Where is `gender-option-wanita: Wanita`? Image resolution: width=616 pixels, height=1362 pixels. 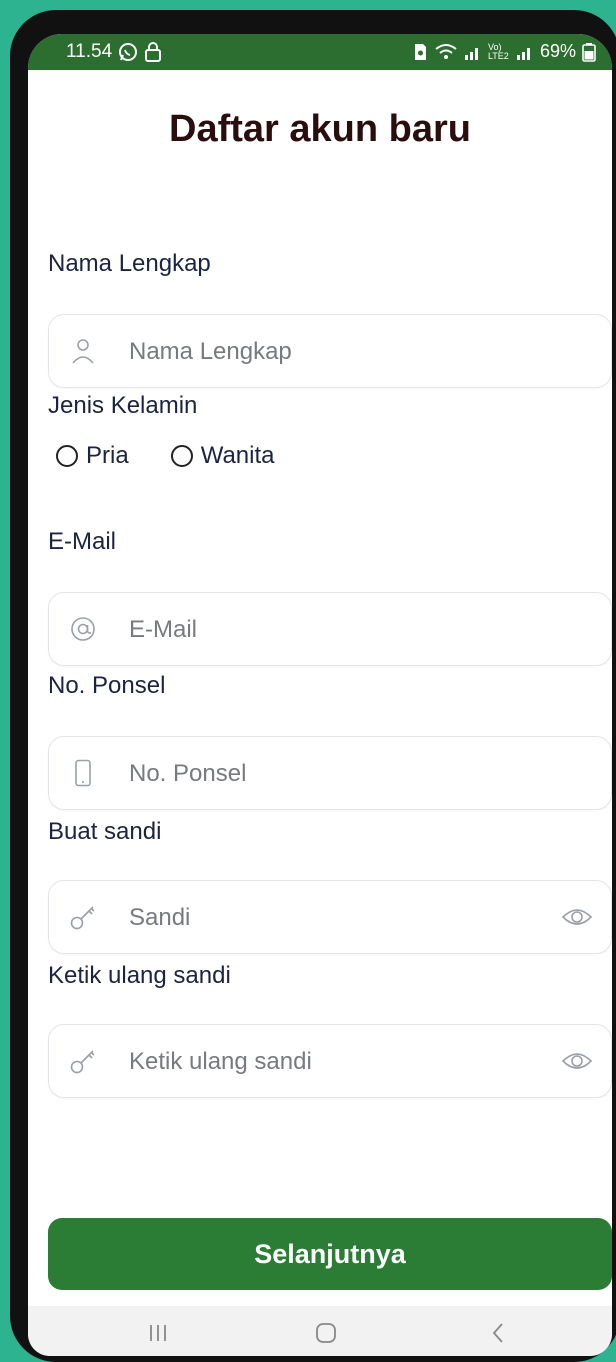
gender-option-wanita: Wanita is located at coordinates (222, 456).